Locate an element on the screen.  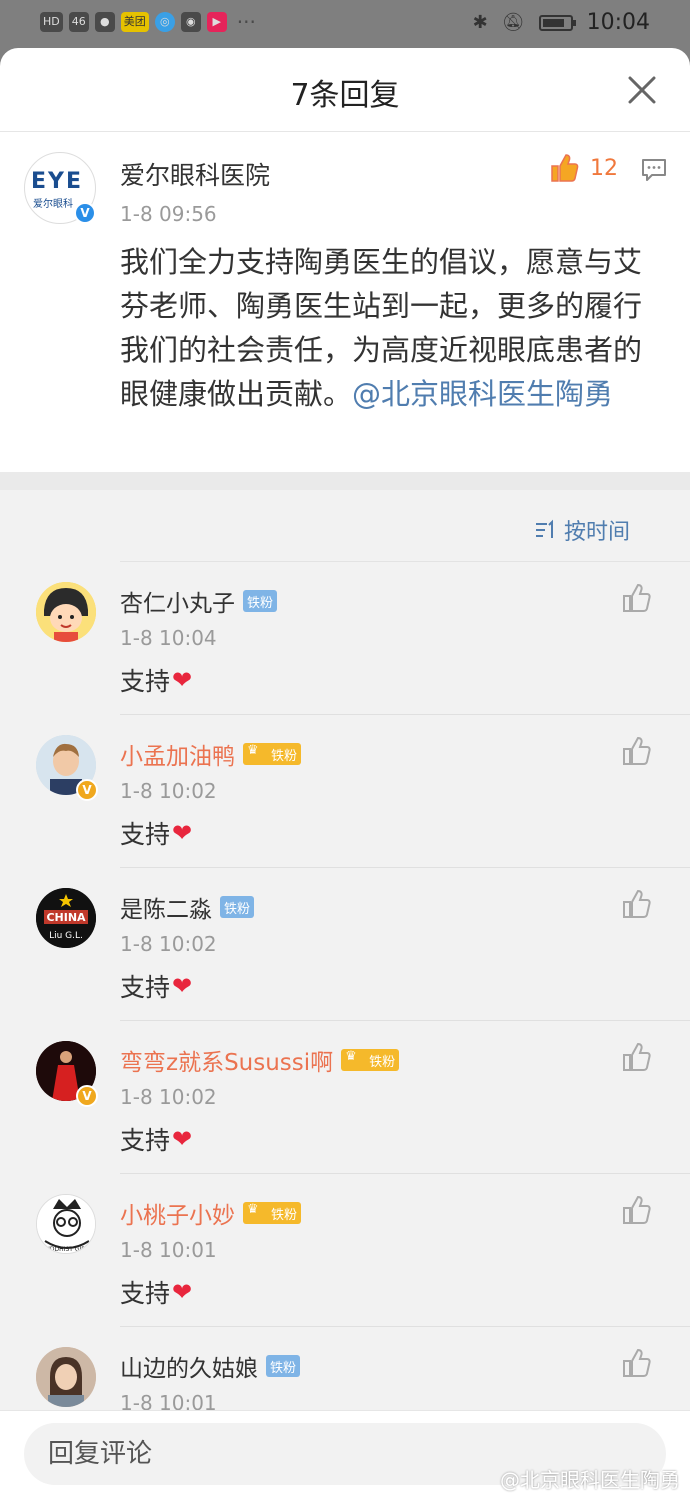
avatar-text-china: CHINA is located at coordinates (66, 917).